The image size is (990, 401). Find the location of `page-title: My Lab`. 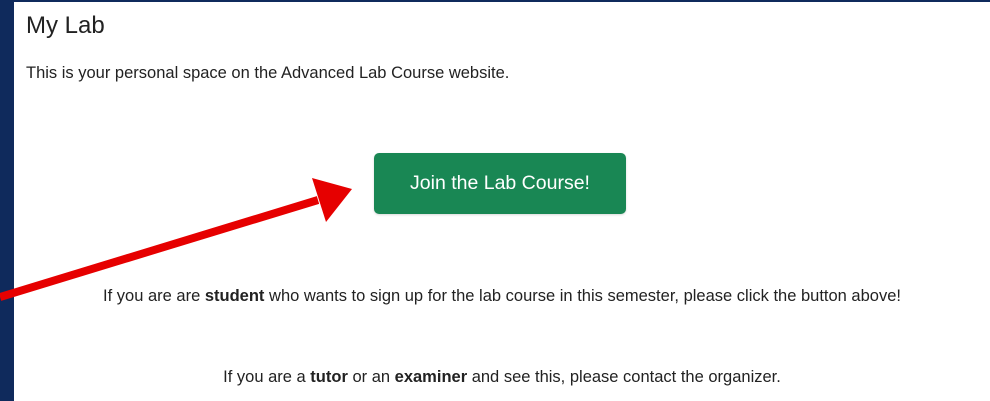

page-title: My Lab is located at coordinates (65, 25).